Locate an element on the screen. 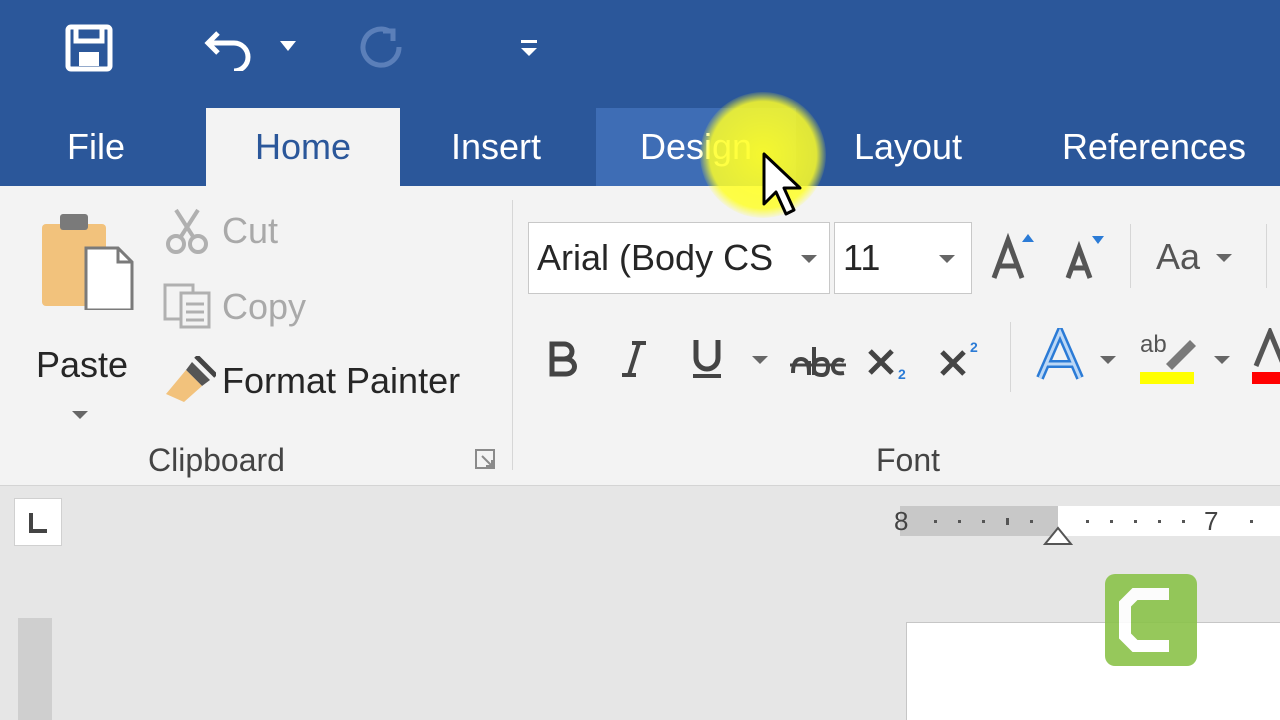 This screenshot has height=720, width=1280. tab-insert: Insert is located at coordinates (496, 147).